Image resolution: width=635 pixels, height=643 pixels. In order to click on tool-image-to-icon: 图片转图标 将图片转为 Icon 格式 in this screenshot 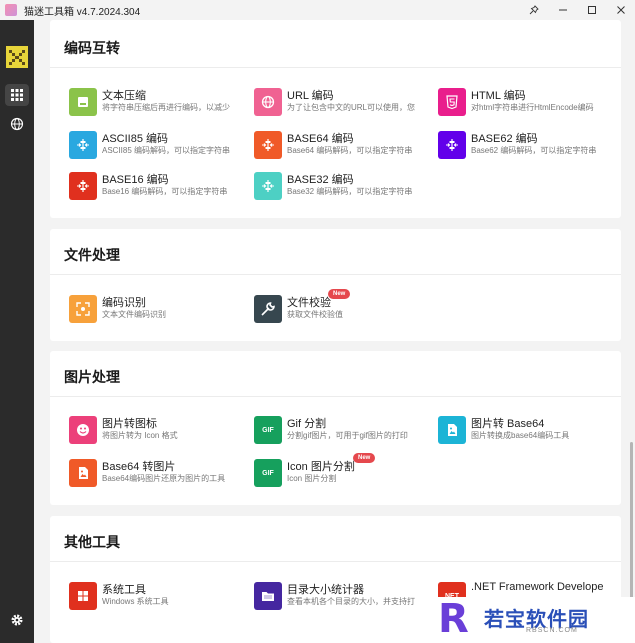, I will do `click(155, 430)`.